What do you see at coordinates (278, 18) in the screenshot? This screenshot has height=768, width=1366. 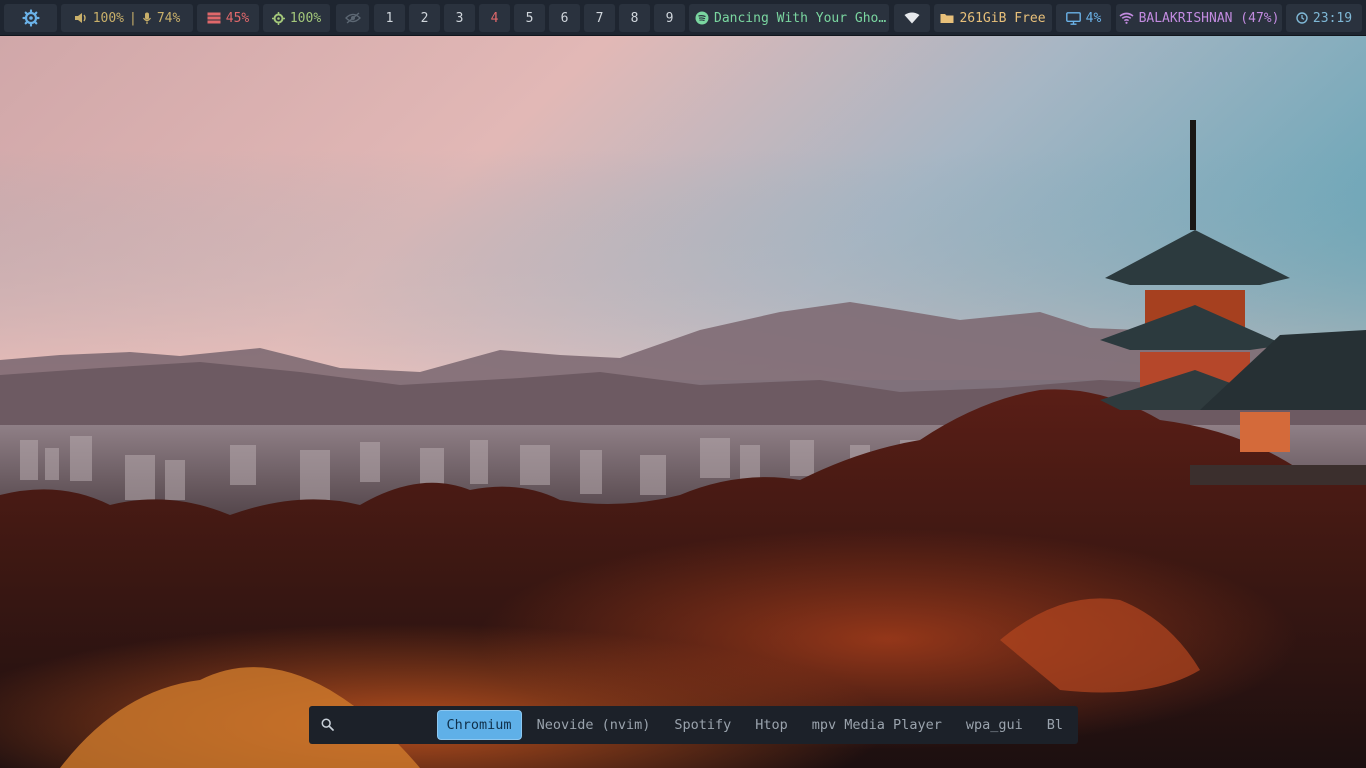 I see `cpu-icon` at bounding box center [278, 18].